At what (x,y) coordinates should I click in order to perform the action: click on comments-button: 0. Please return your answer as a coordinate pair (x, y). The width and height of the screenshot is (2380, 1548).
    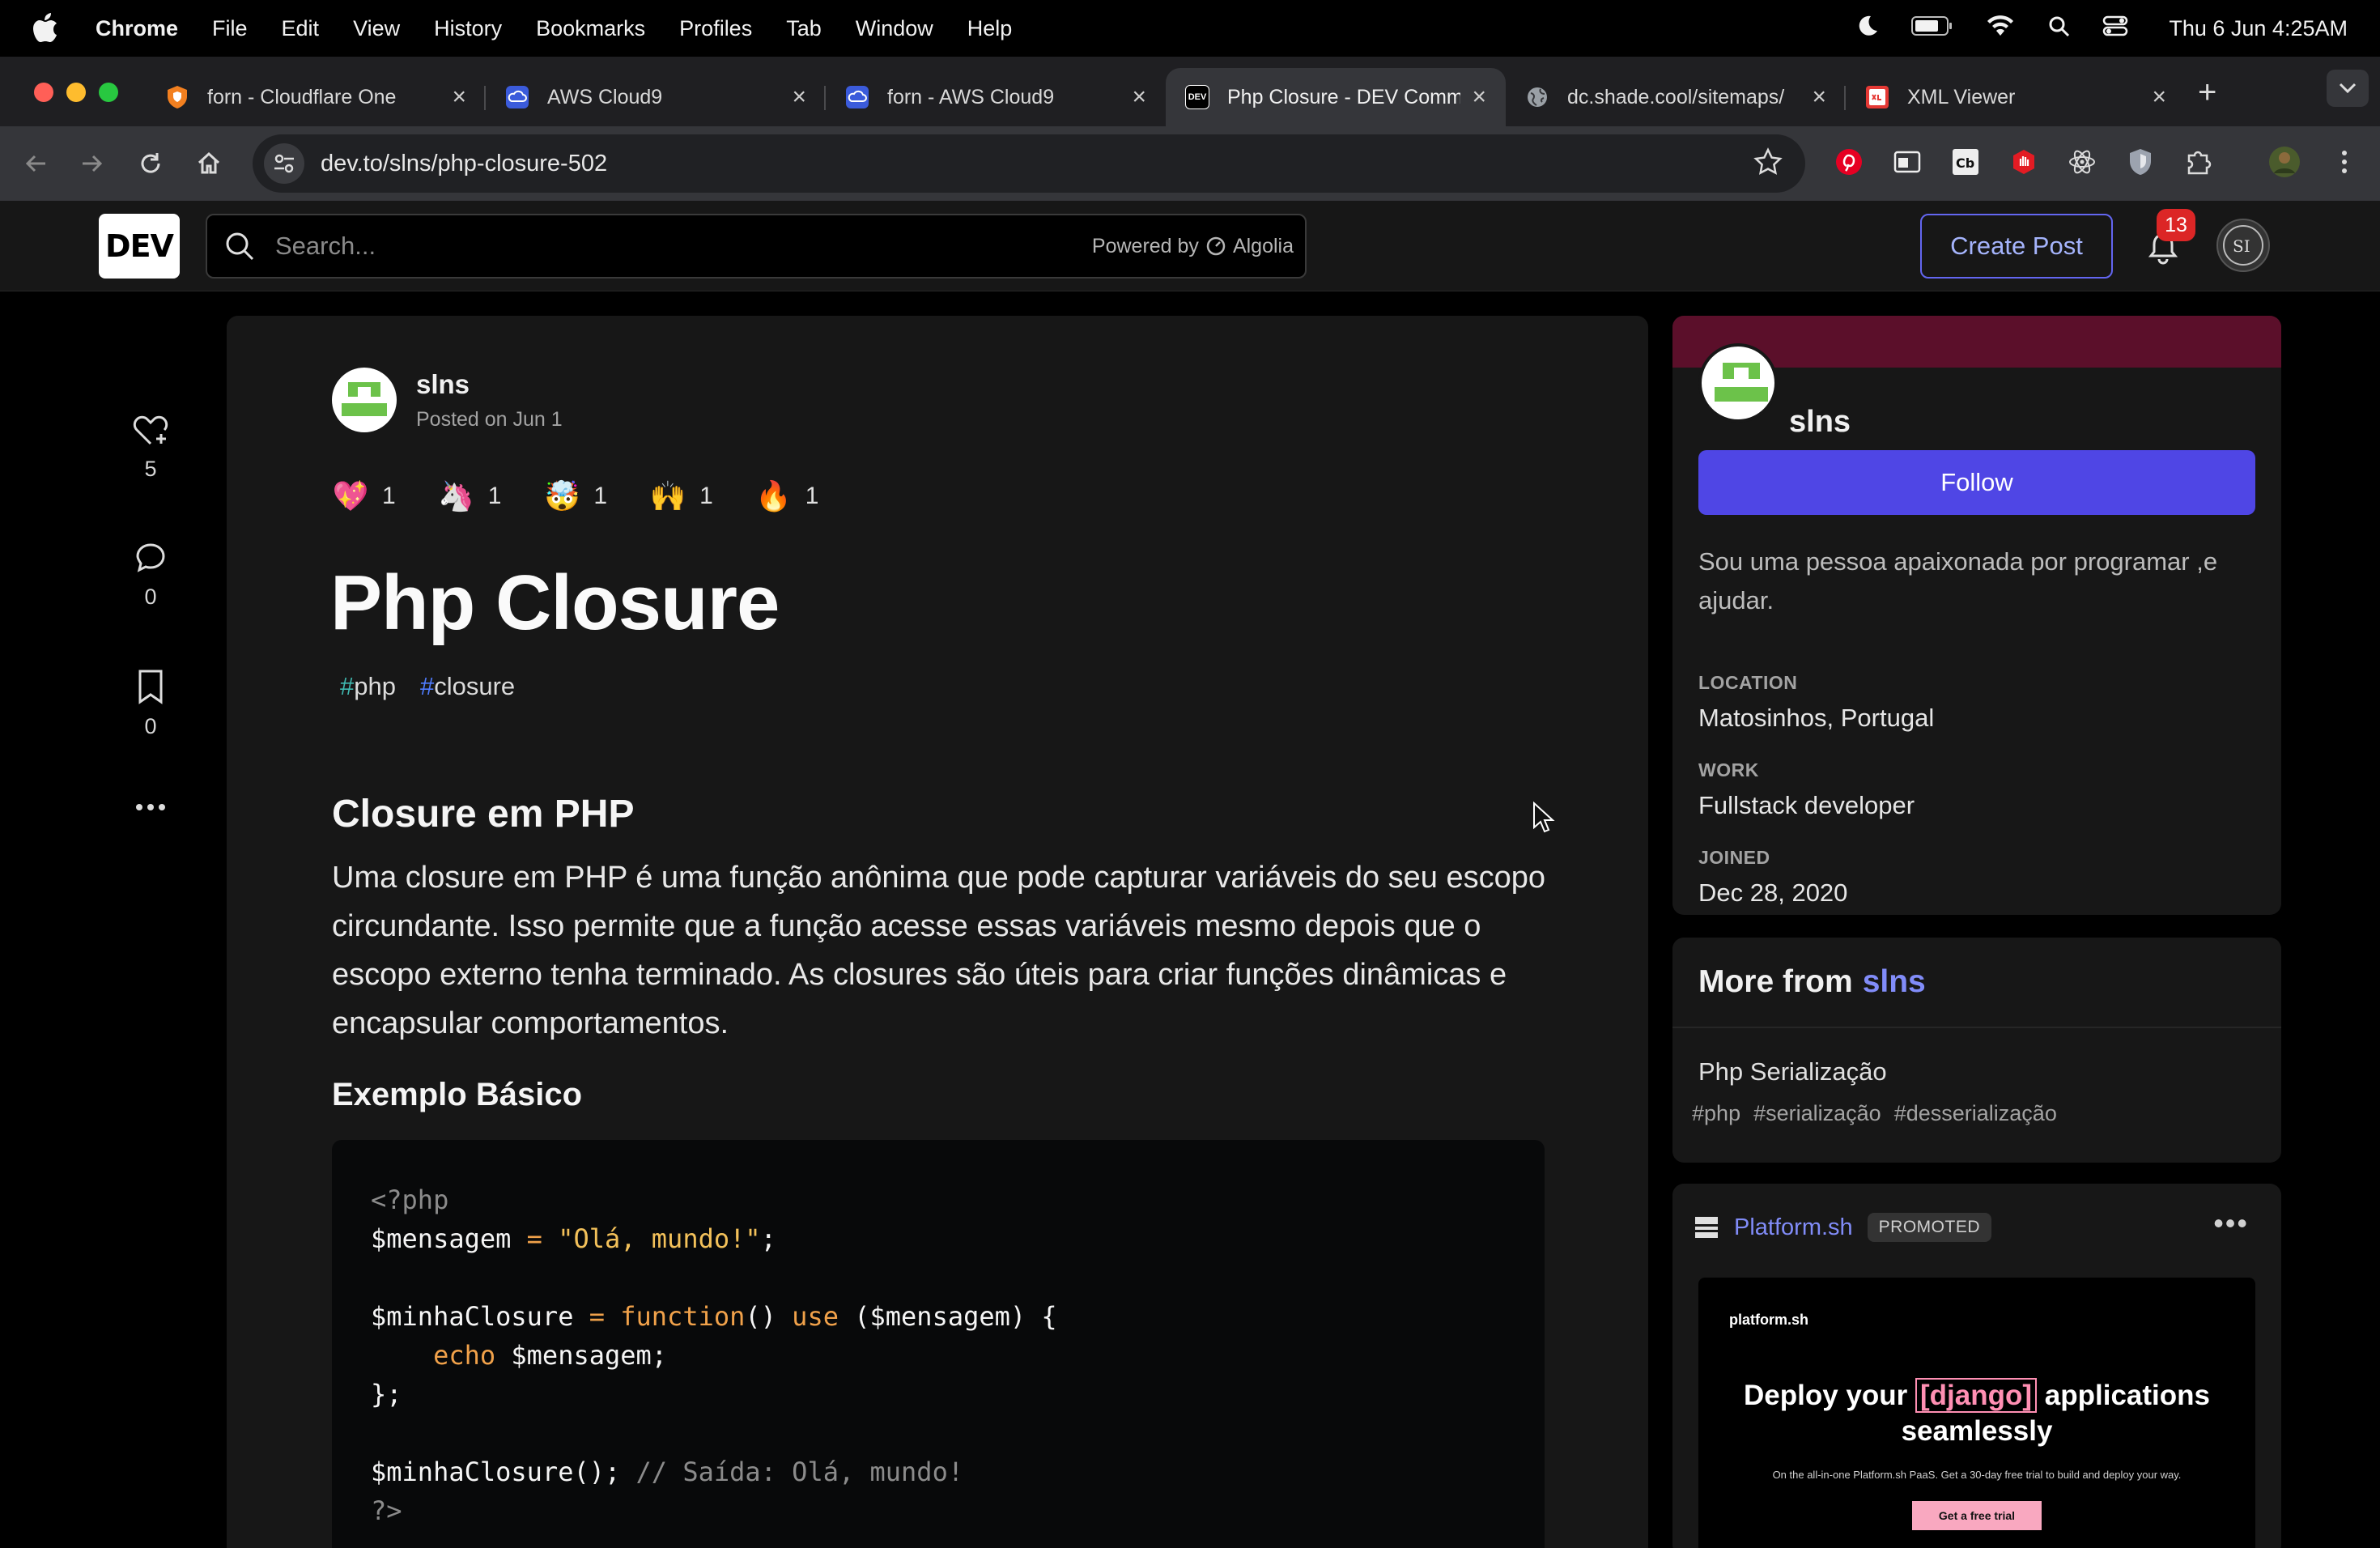
    Looking at the image, I should click on (150, 575).